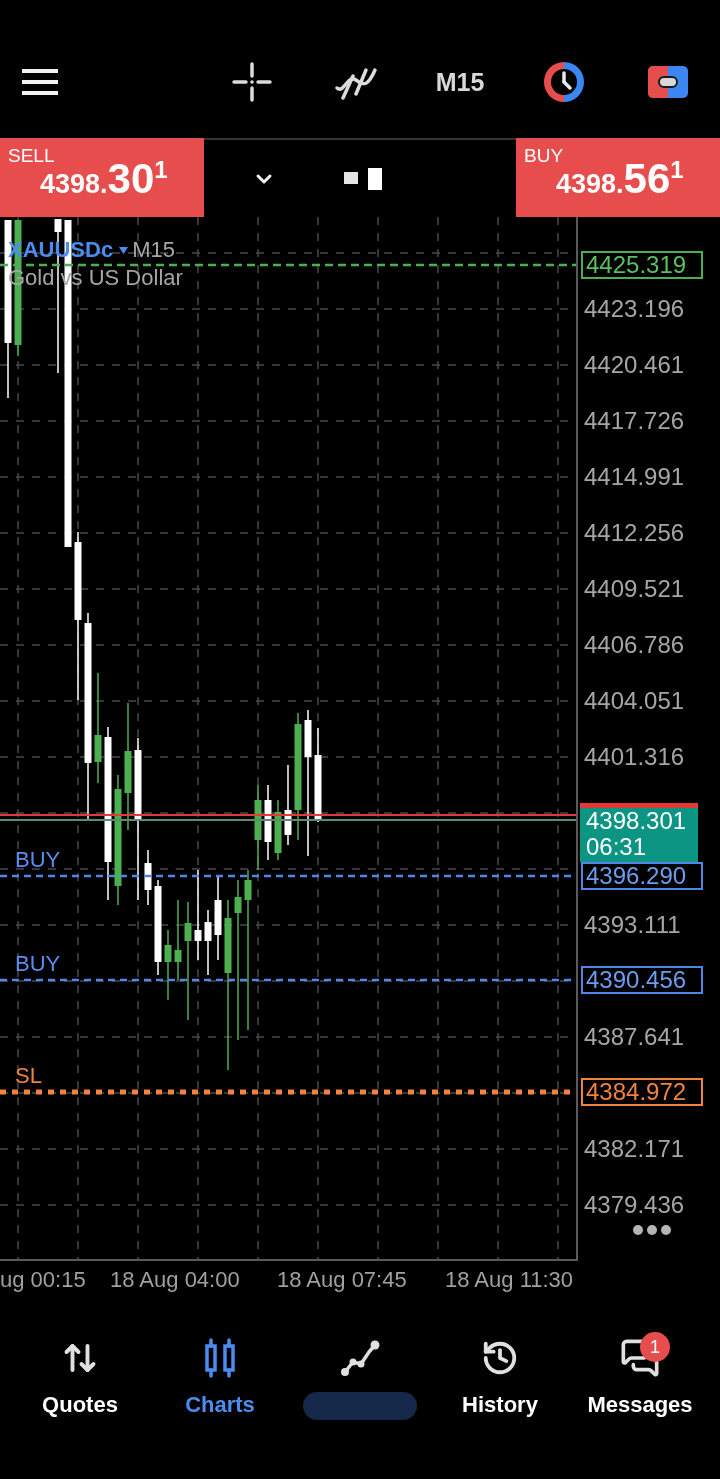 This screenshot has width=720, height=1479. I want to click on stop-loss-tag: 4384.972, so click(642, 1092).